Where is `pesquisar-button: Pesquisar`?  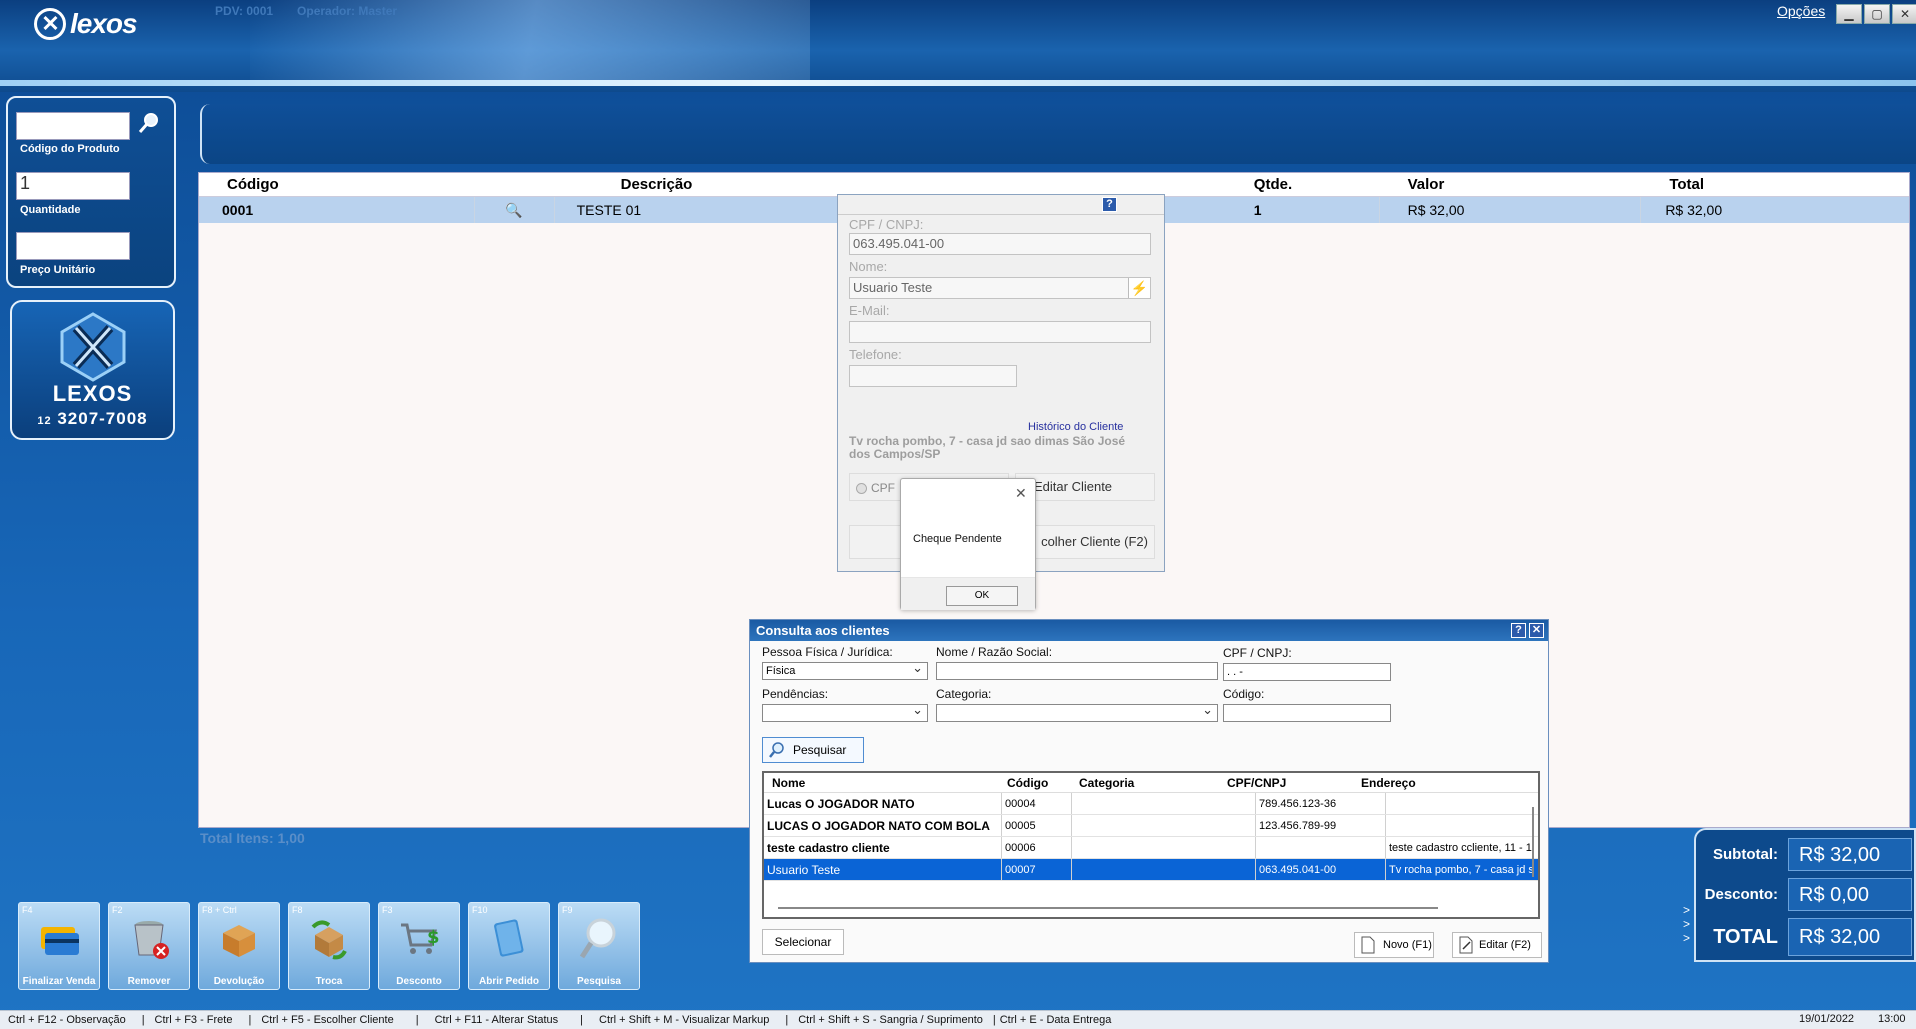 pesquisar-button: Pesquisar is located at coordinates (813, 750).